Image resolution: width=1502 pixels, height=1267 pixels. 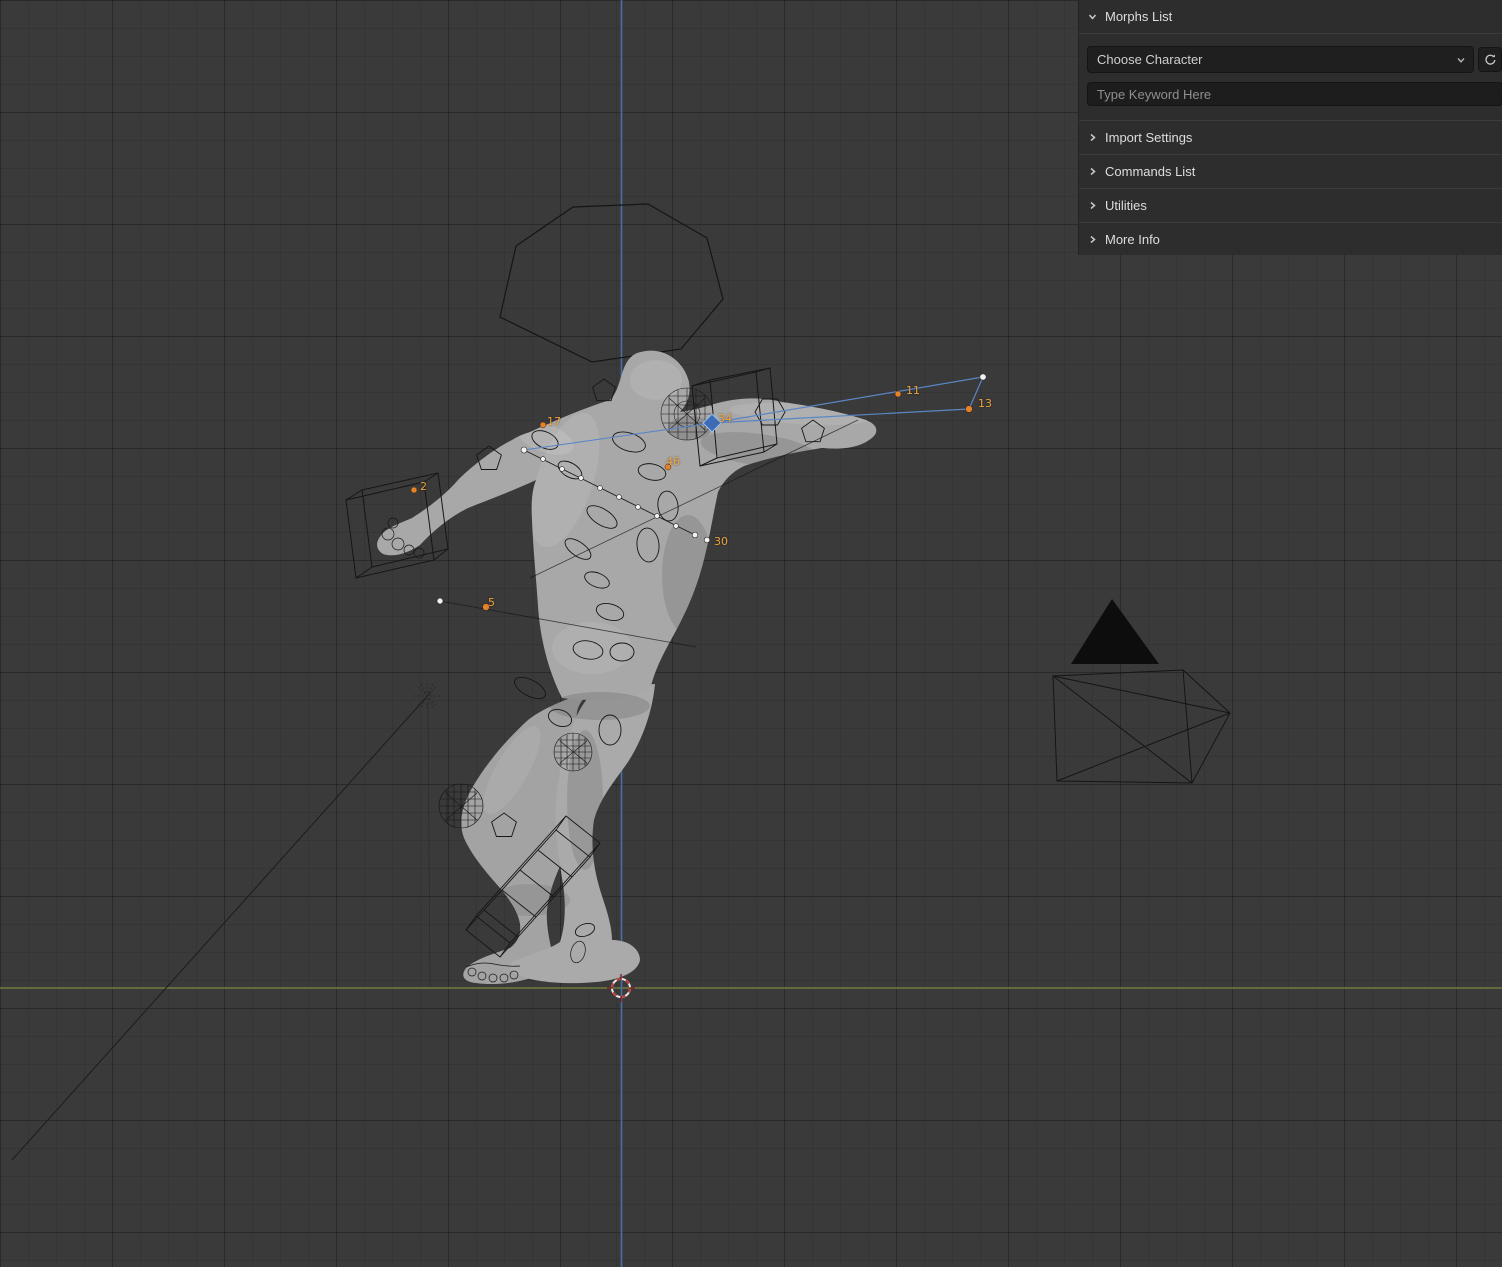 I want to click on refresh-button, so click(x=1490, y=59).